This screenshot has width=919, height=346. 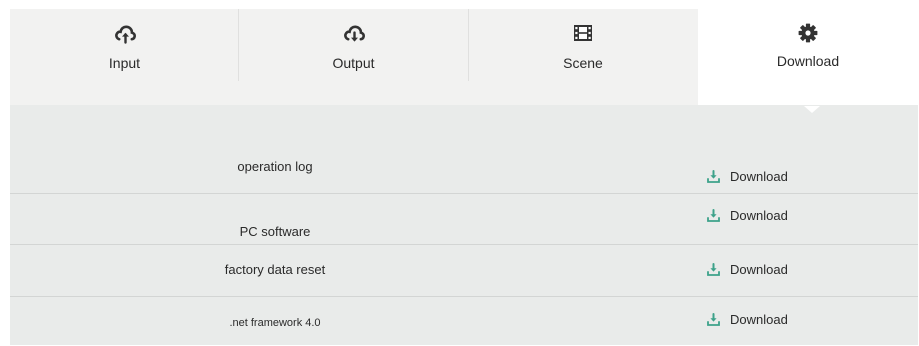 I want to click on list-row: factory data reset Download, so click(x=464, y=271).